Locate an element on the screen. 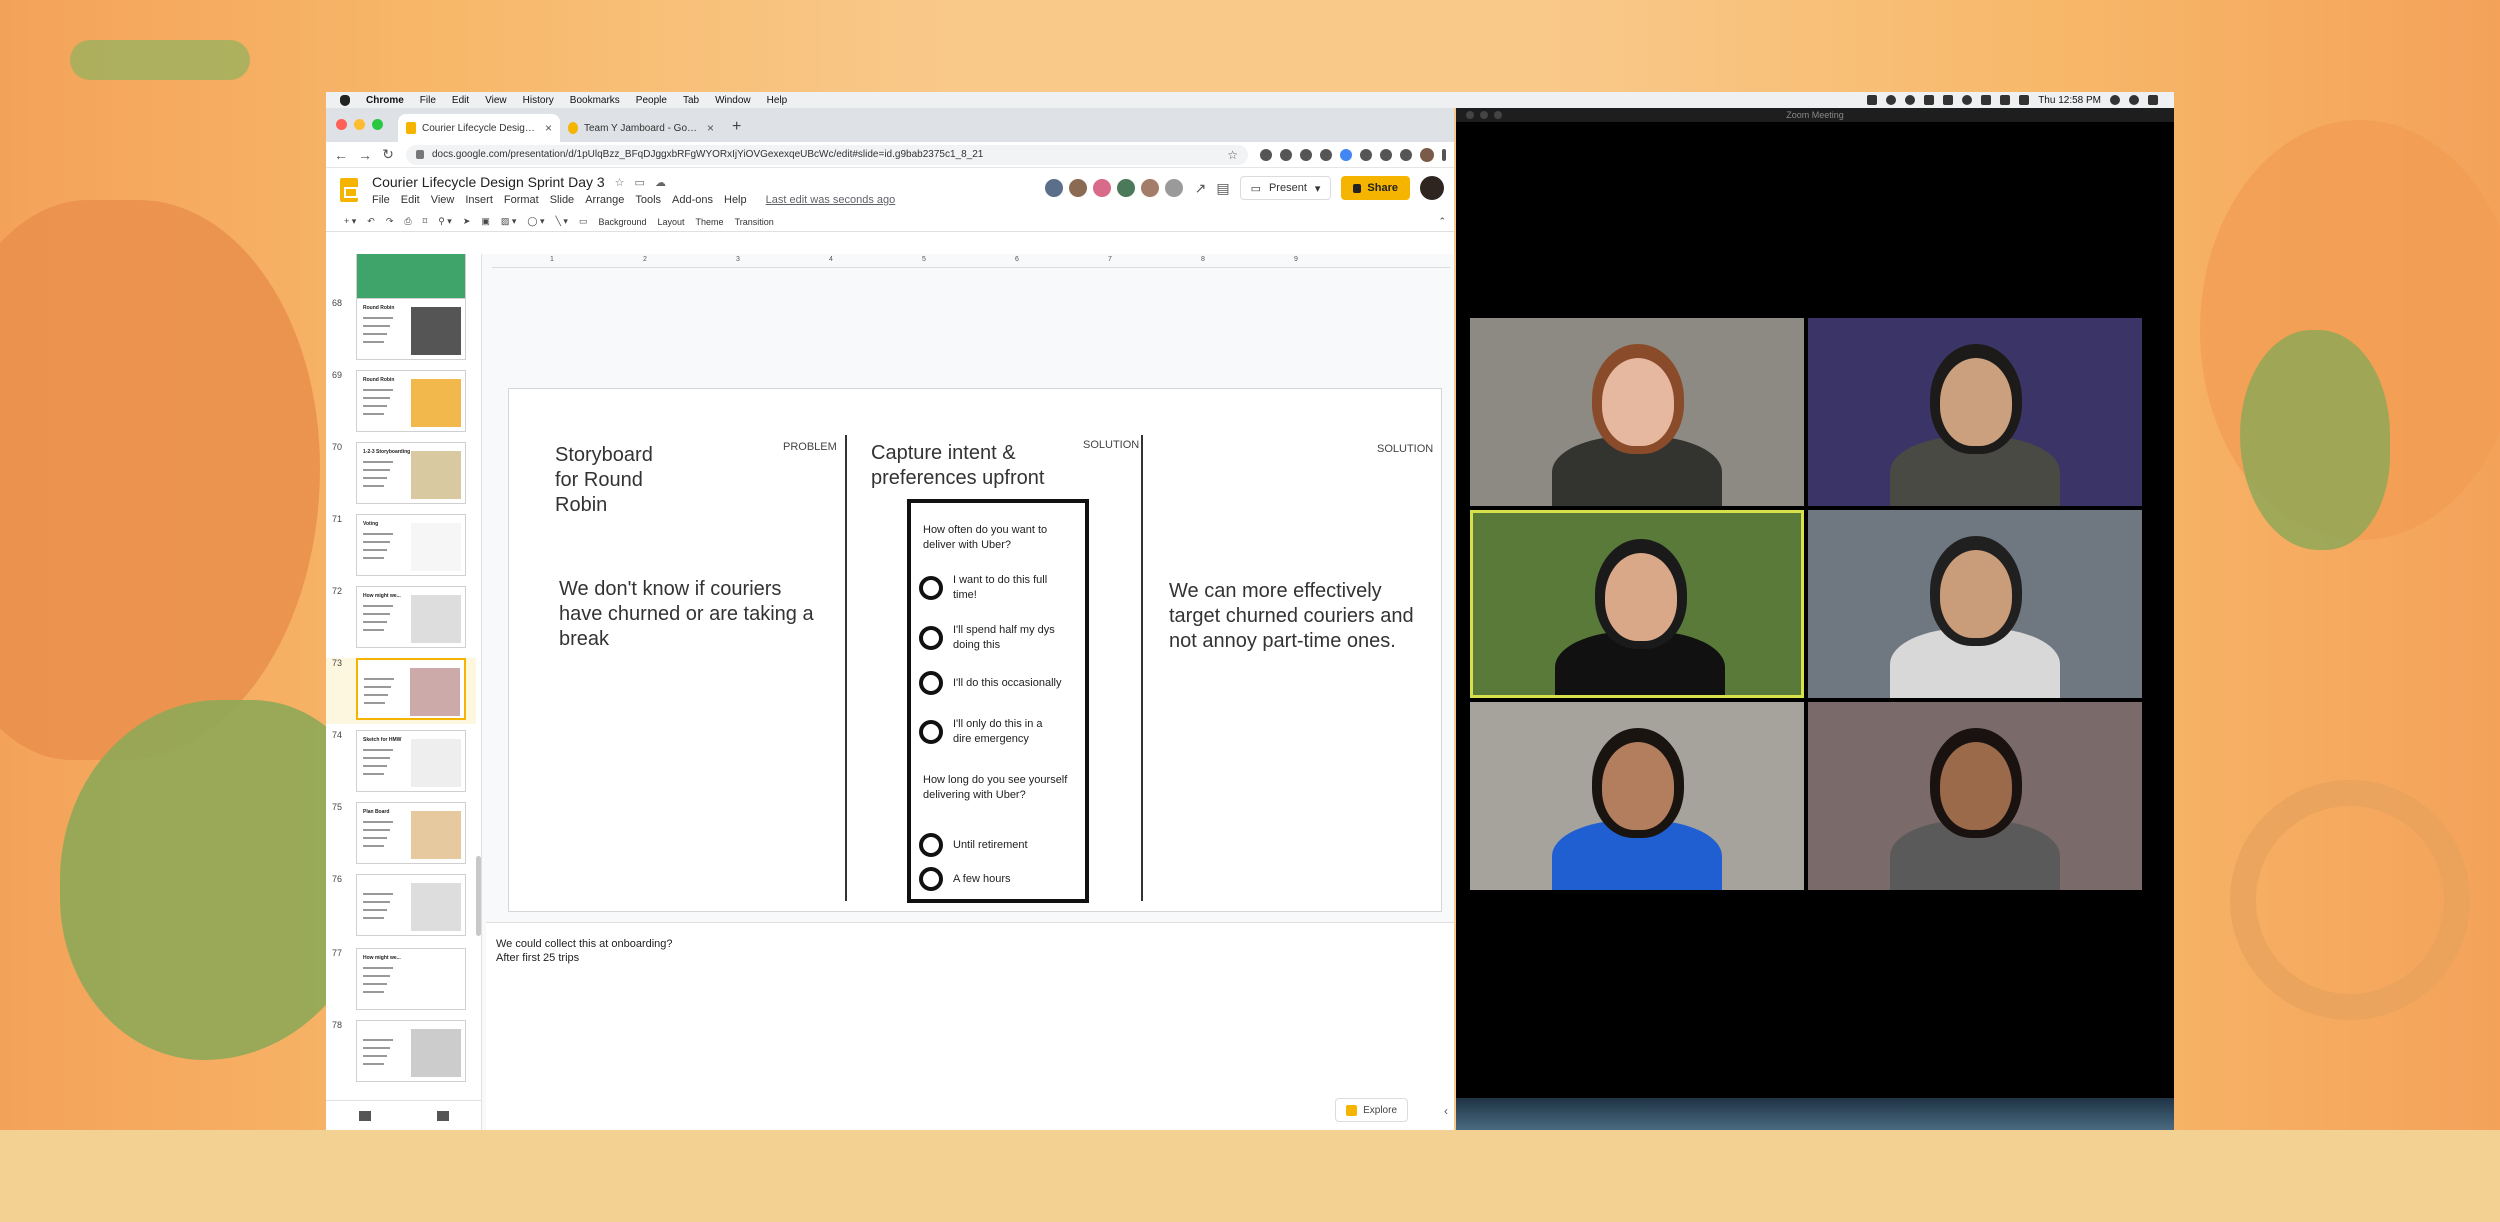  line-icon: ╲ ▾ is located at coordinates (562, 221).